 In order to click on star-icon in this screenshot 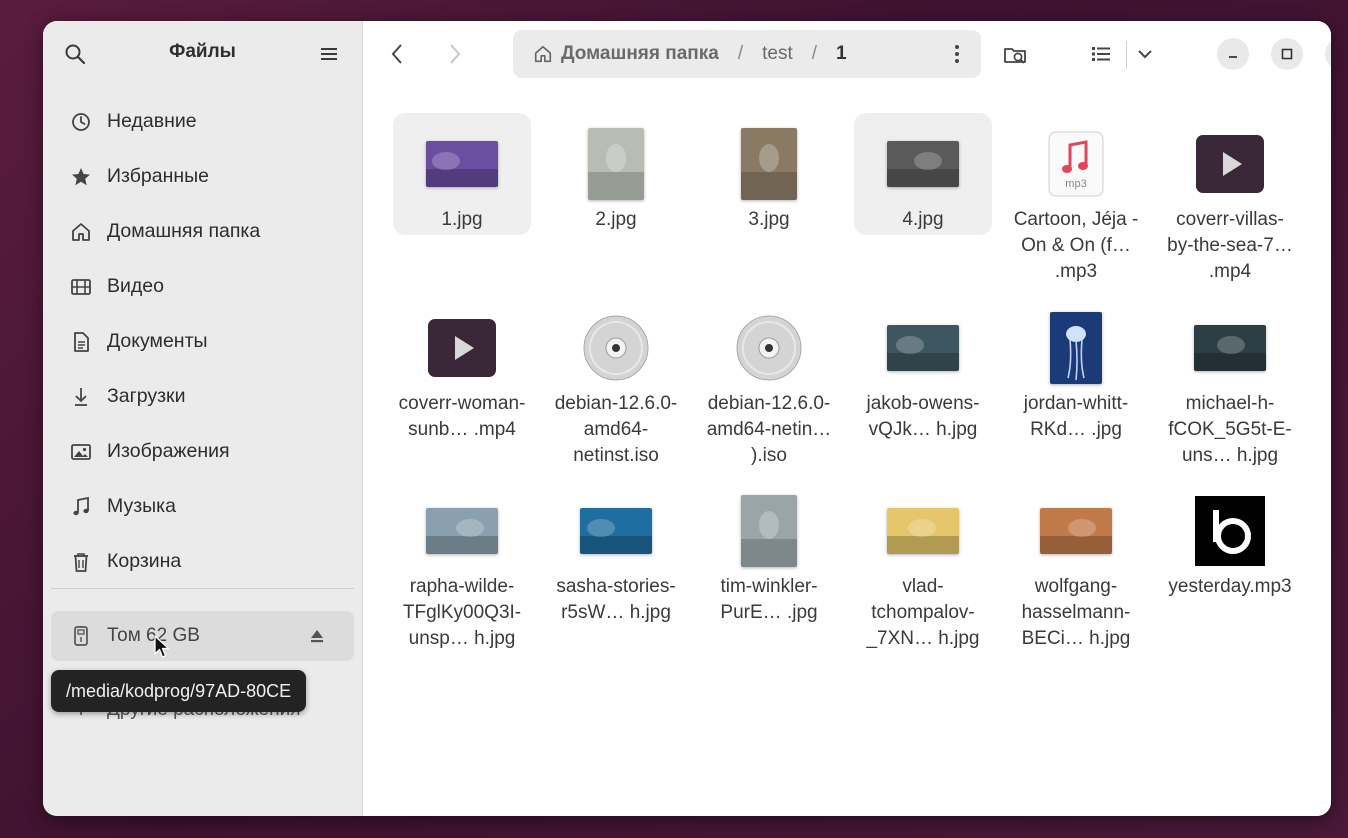, I will do `click(81, 177)`.